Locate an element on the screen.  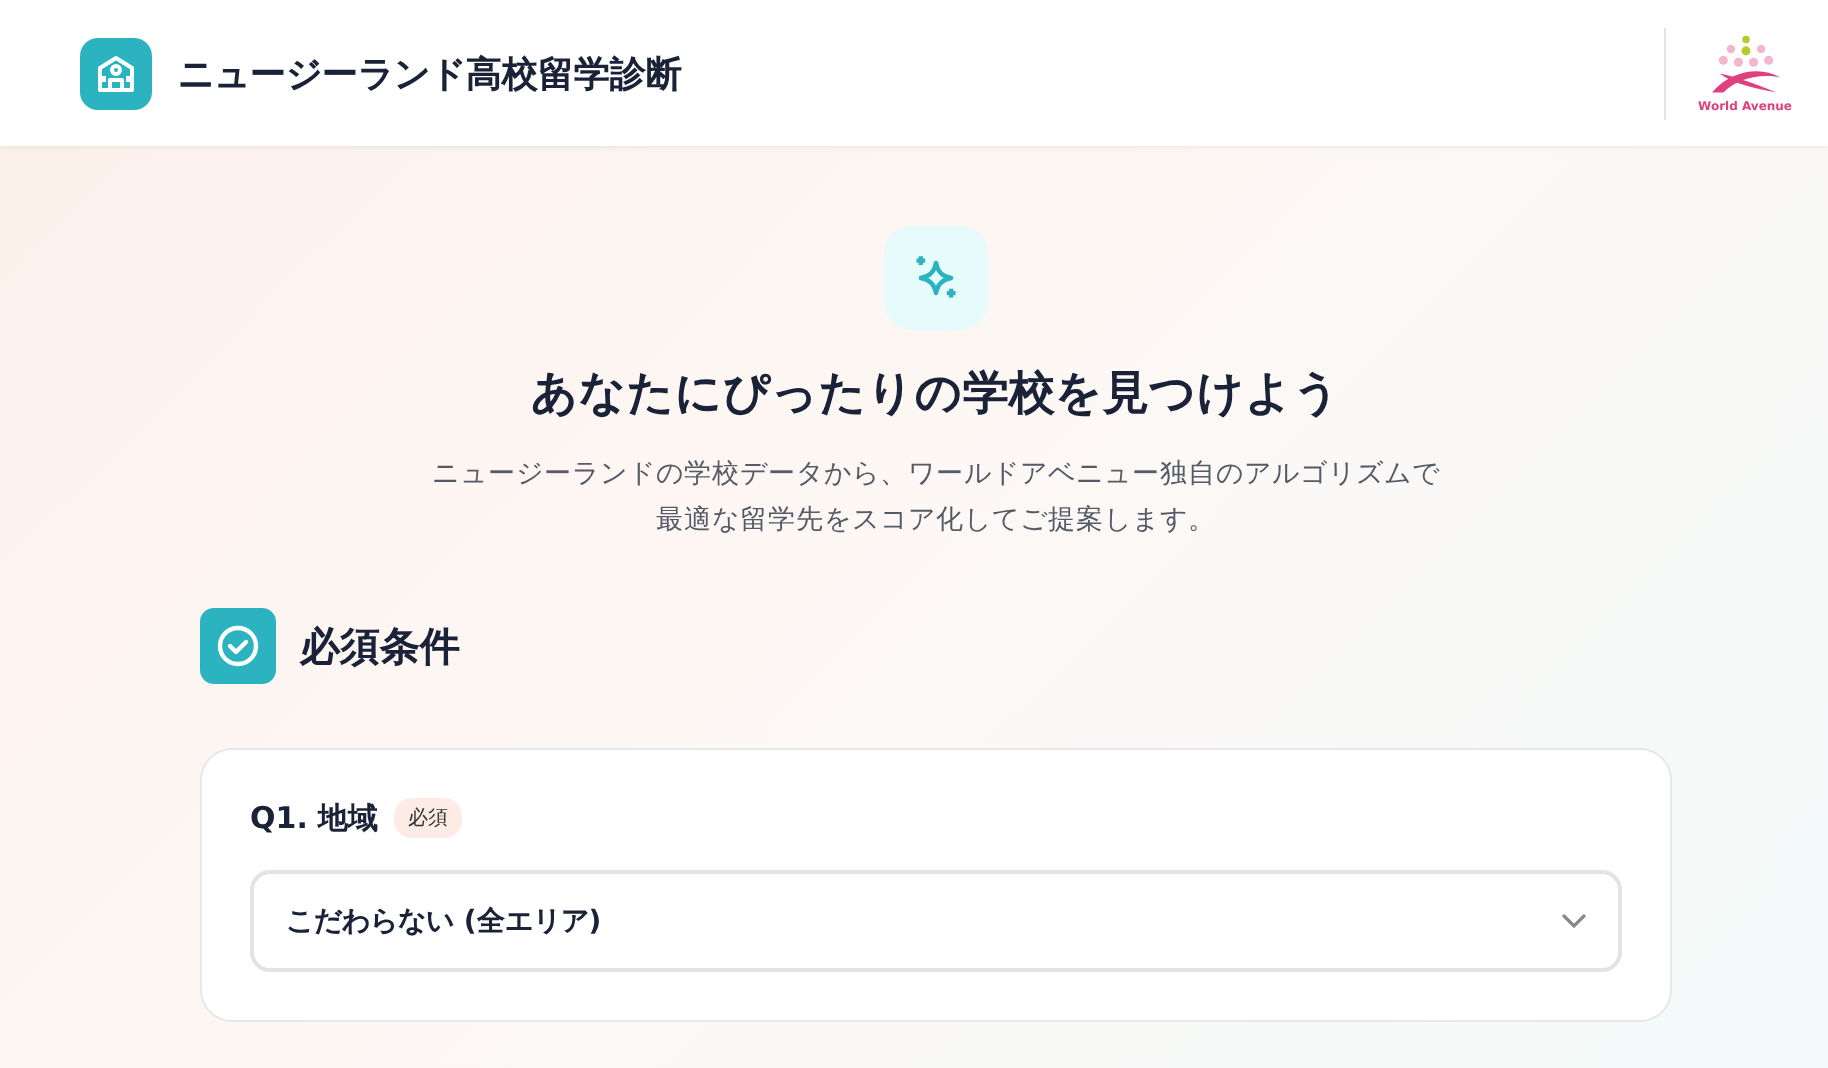
school-icon is located at coordinates (116, 73).